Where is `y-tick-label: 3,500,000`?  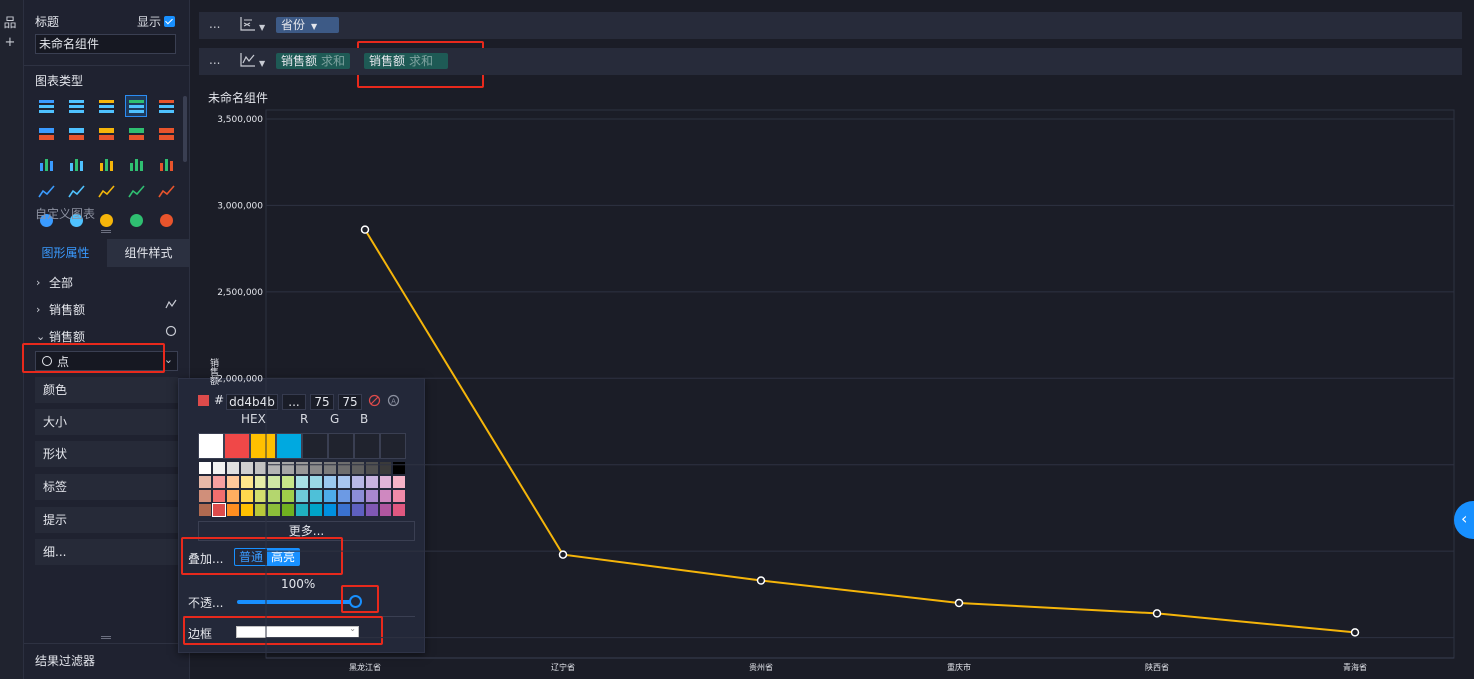
y-tick-label: 3,500,000 is located at coordinates (240, 120).